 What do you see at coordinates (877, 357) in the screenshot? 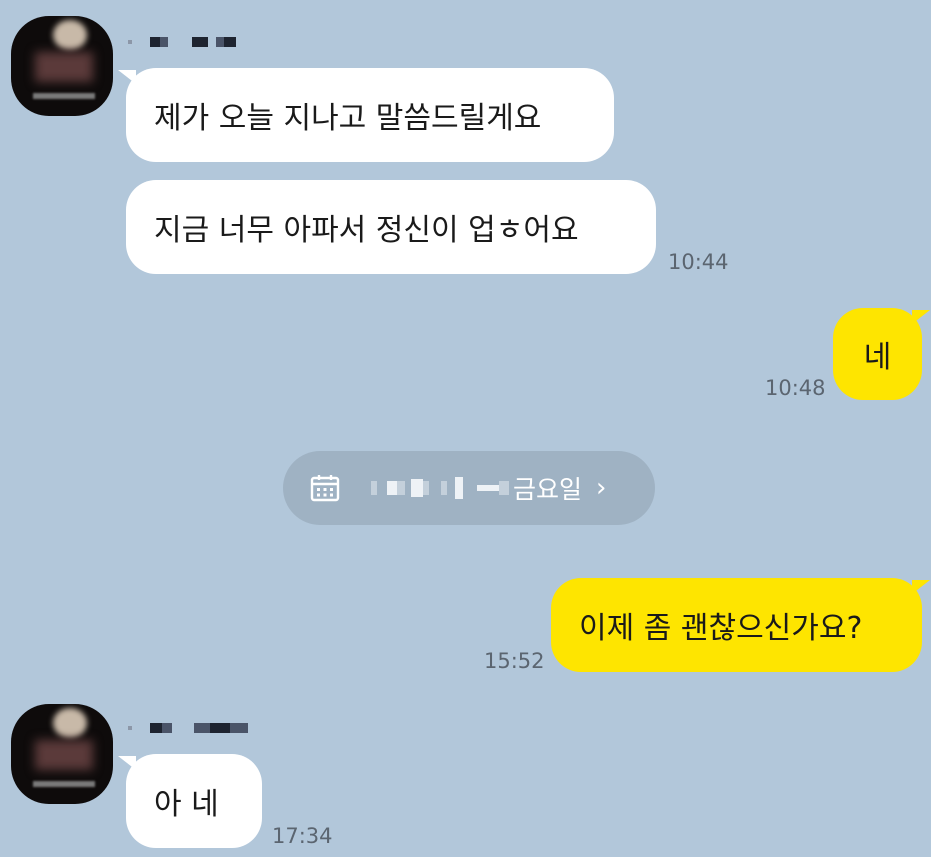
I see `message-text: 네` at bounding box center [877, 357].